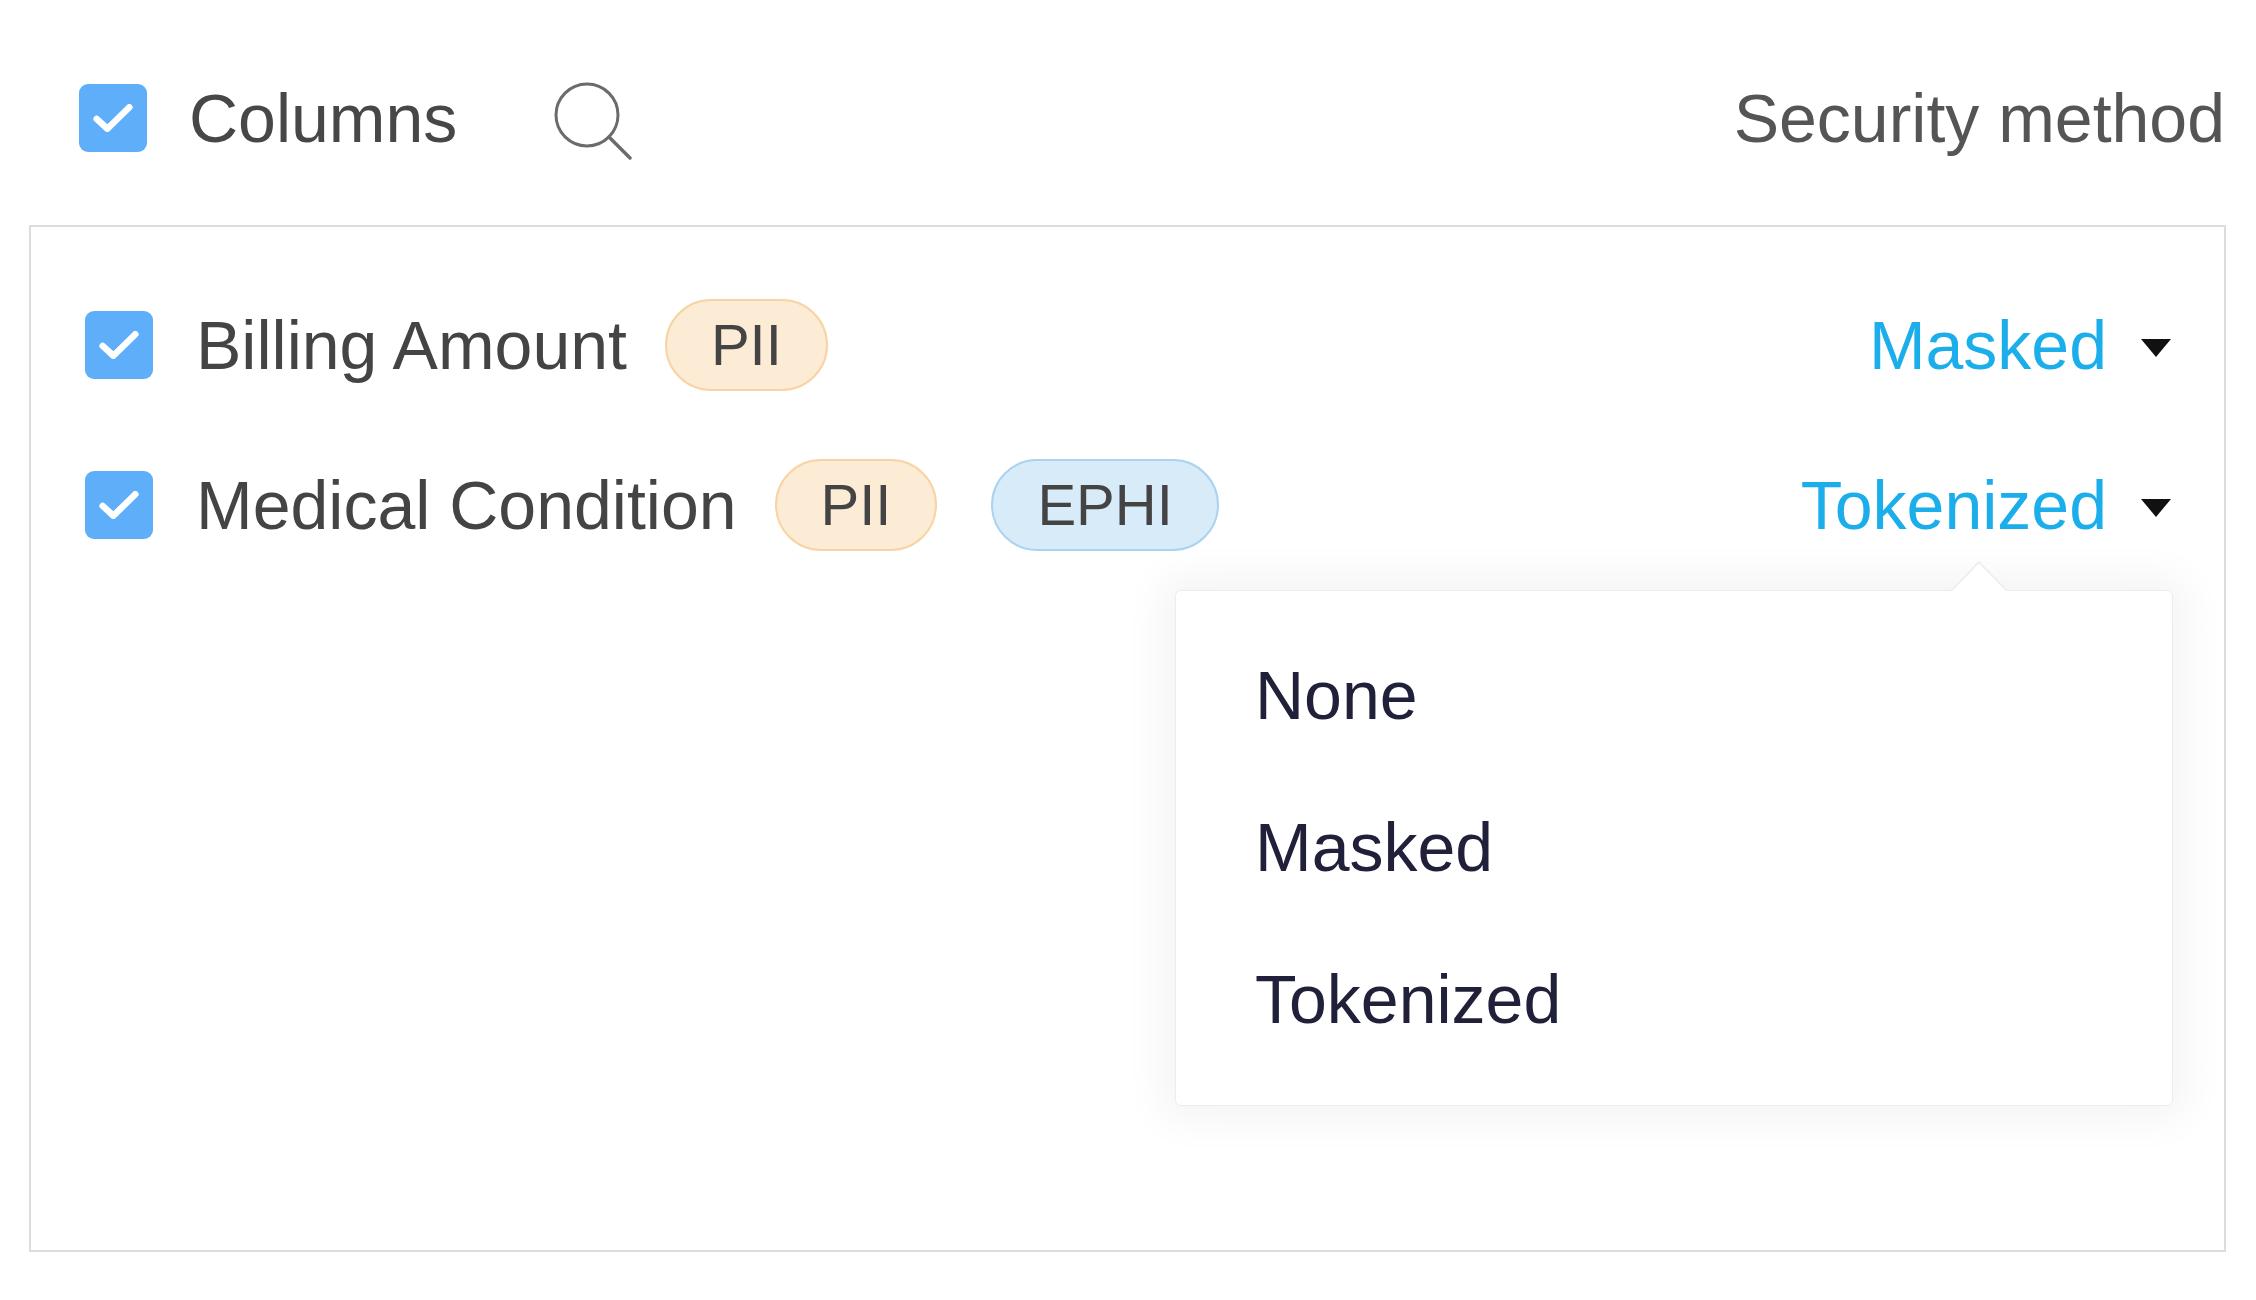 Image resolution: width=2256 pixels, height=1300 pixels. Describe the element at coordinates (323, 118) in the screenshot. I see `columns-label: Columns` at that location.